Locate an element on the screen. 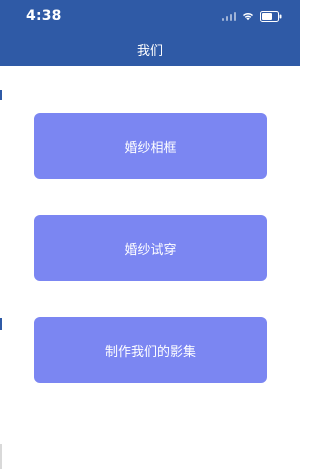  top-header: 4:38 我们 is located at coordinates (150, 33).